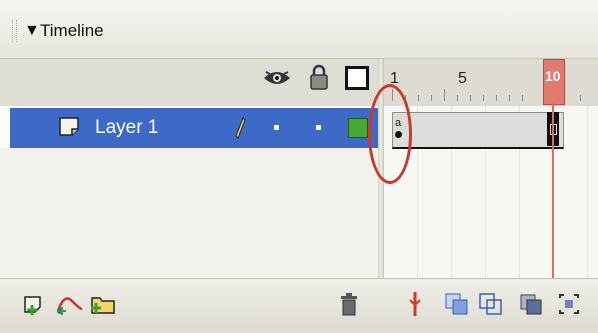 Image resolution: width=598 pixels, height=333 pixels. Describe the element at coordinates (72, 30) in the screenshot. I see `panel-title: Timeline` at that location.